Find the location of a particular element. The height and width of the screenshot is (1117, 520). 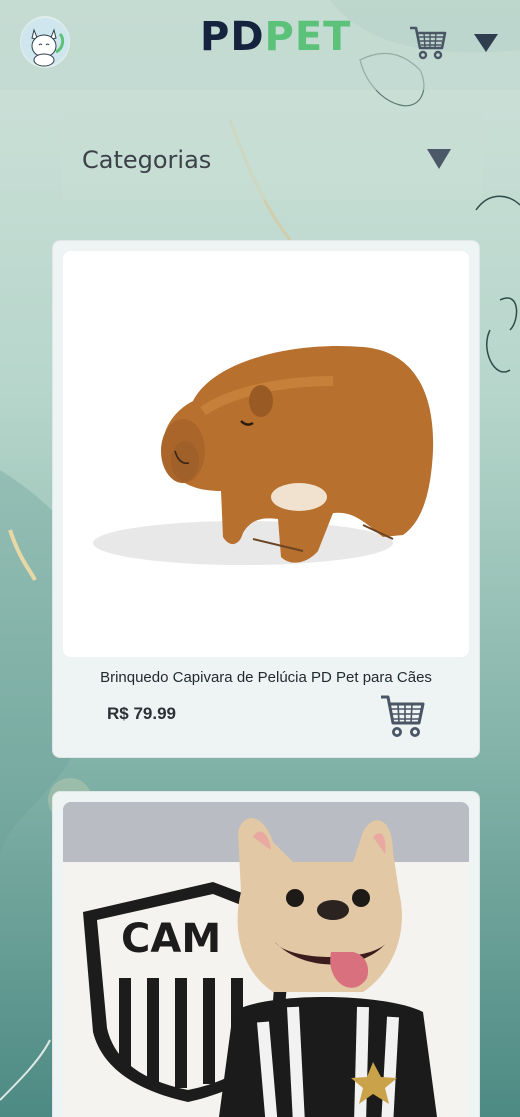

add-to-cart-icon is located at coordinates (403, 715).